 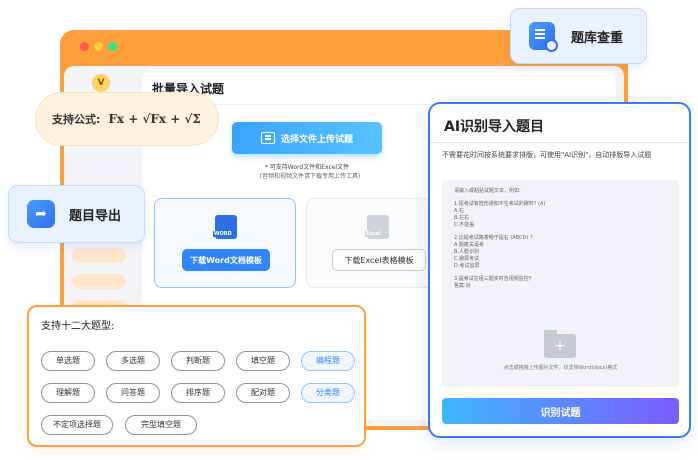 What do you see at coordinates (379, 260) in the screenshot?
I see `download-excel-template-button: 下载Excel表格模板` at bounding box center [379, 260].